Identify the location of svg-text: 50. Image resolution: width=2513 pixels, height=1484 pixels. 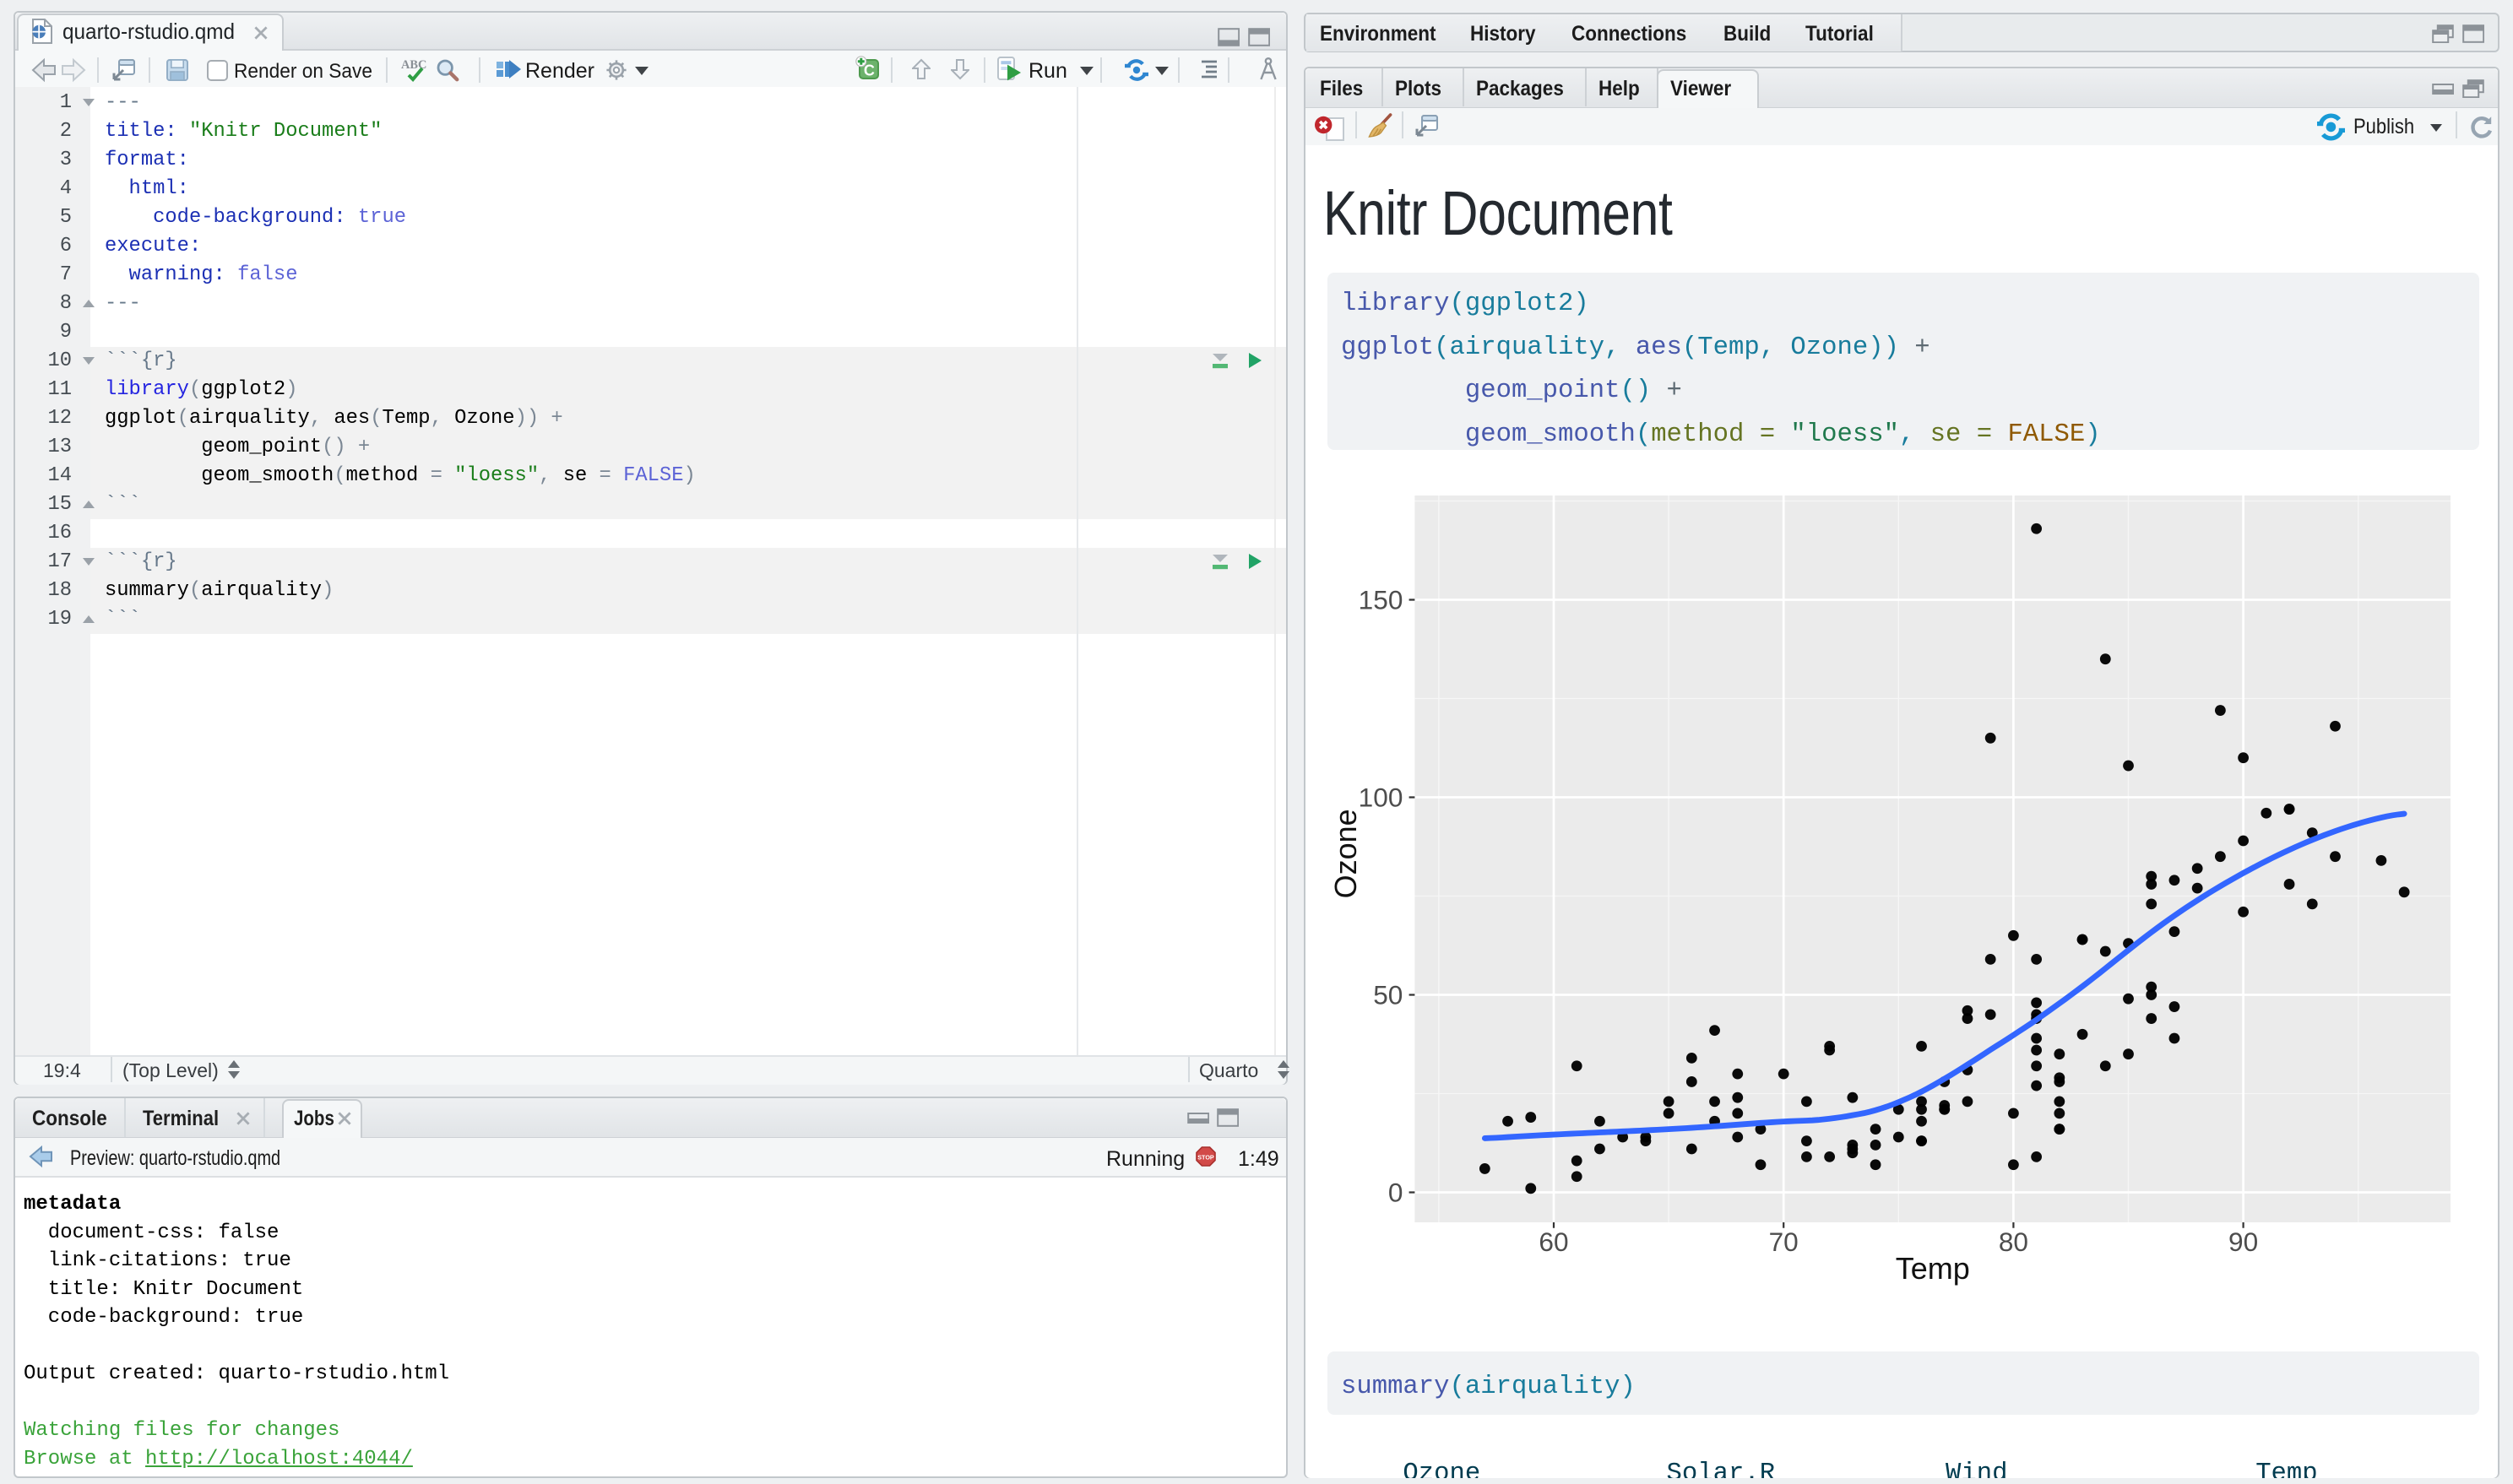
(1388, 995).